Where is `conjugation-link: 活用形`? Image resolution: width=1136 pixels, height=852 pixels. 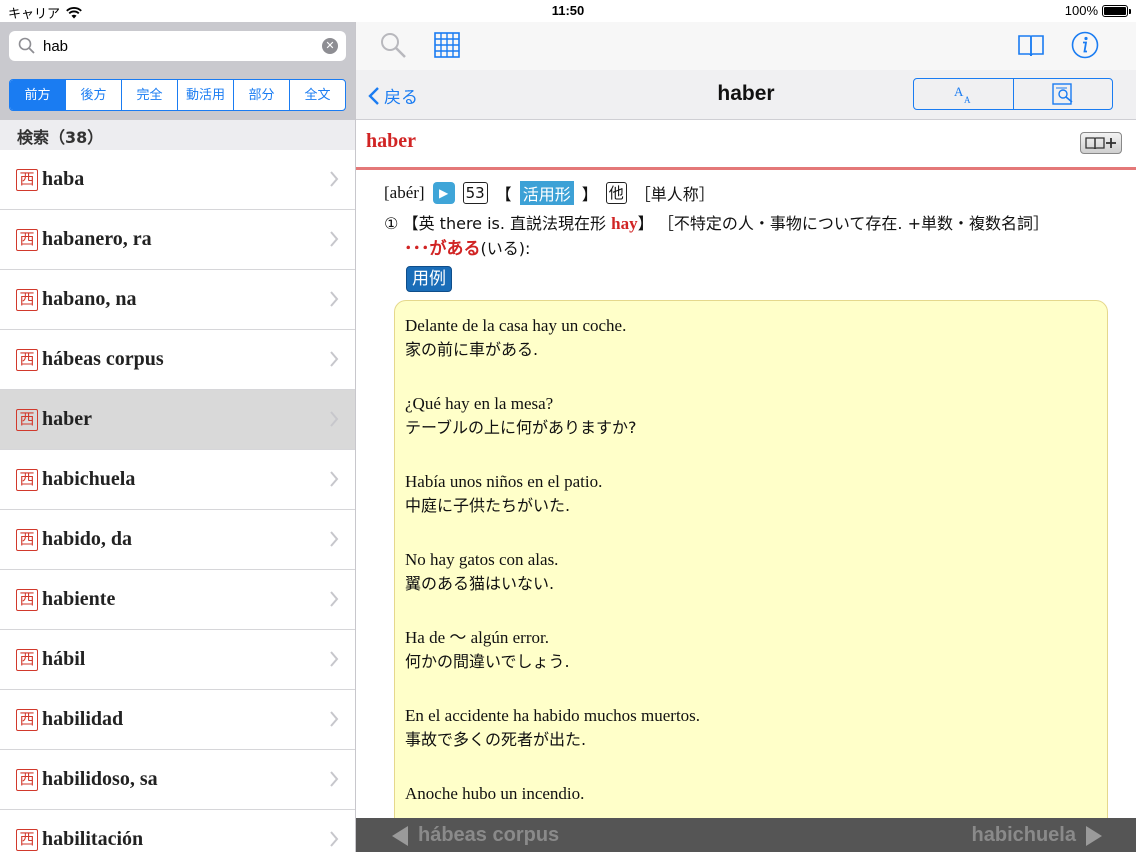 conjugation-link: 活用形 is located at coordinates (546, 193).